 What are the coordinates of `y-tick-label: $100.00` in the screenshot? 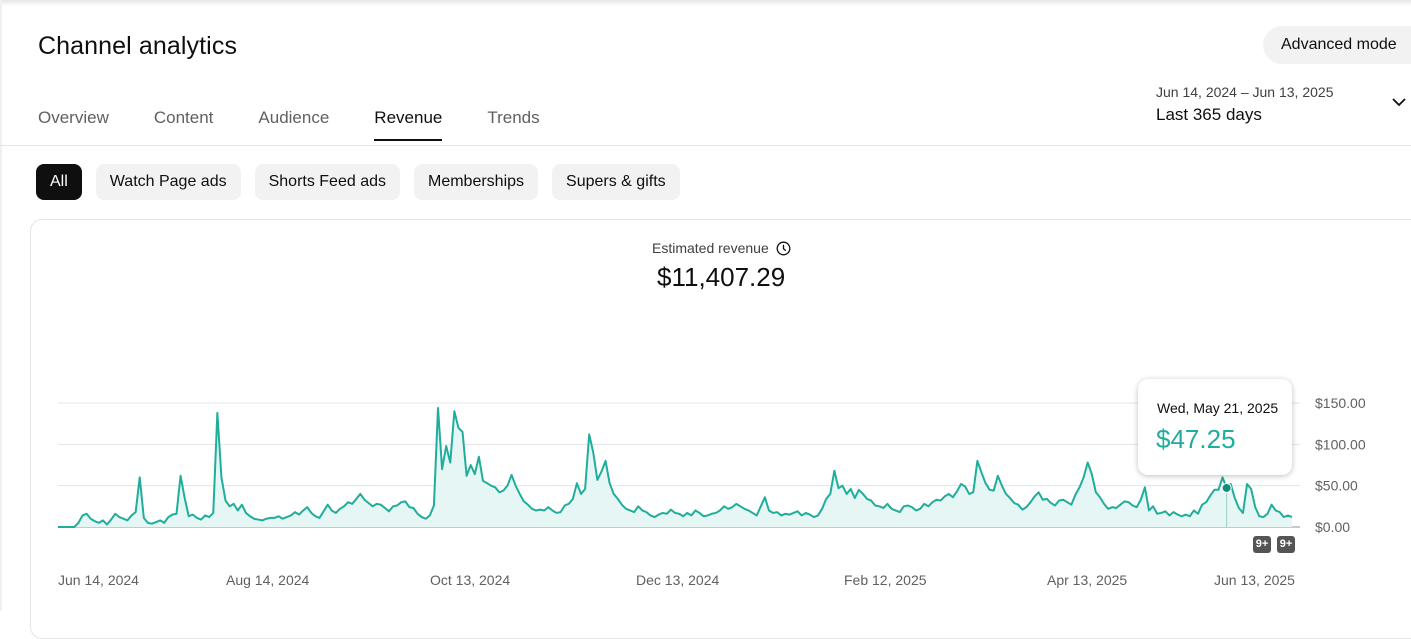 It's located at (1340, 444).